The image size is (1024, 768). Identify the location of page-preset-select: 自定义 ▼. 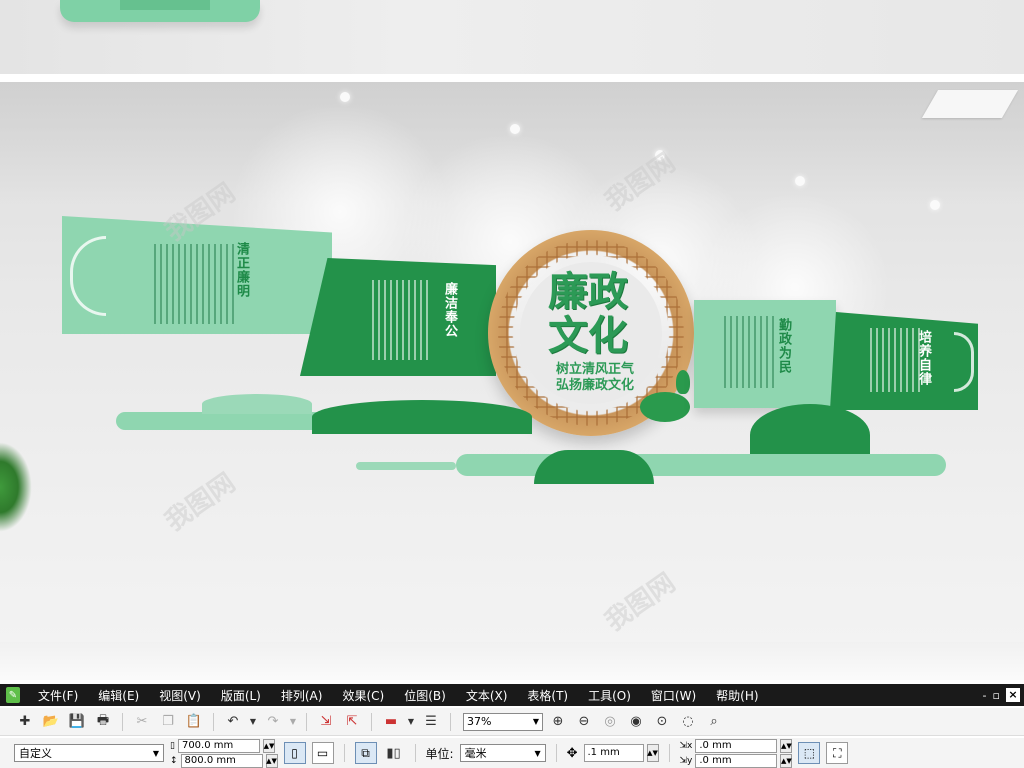
(89, 753).